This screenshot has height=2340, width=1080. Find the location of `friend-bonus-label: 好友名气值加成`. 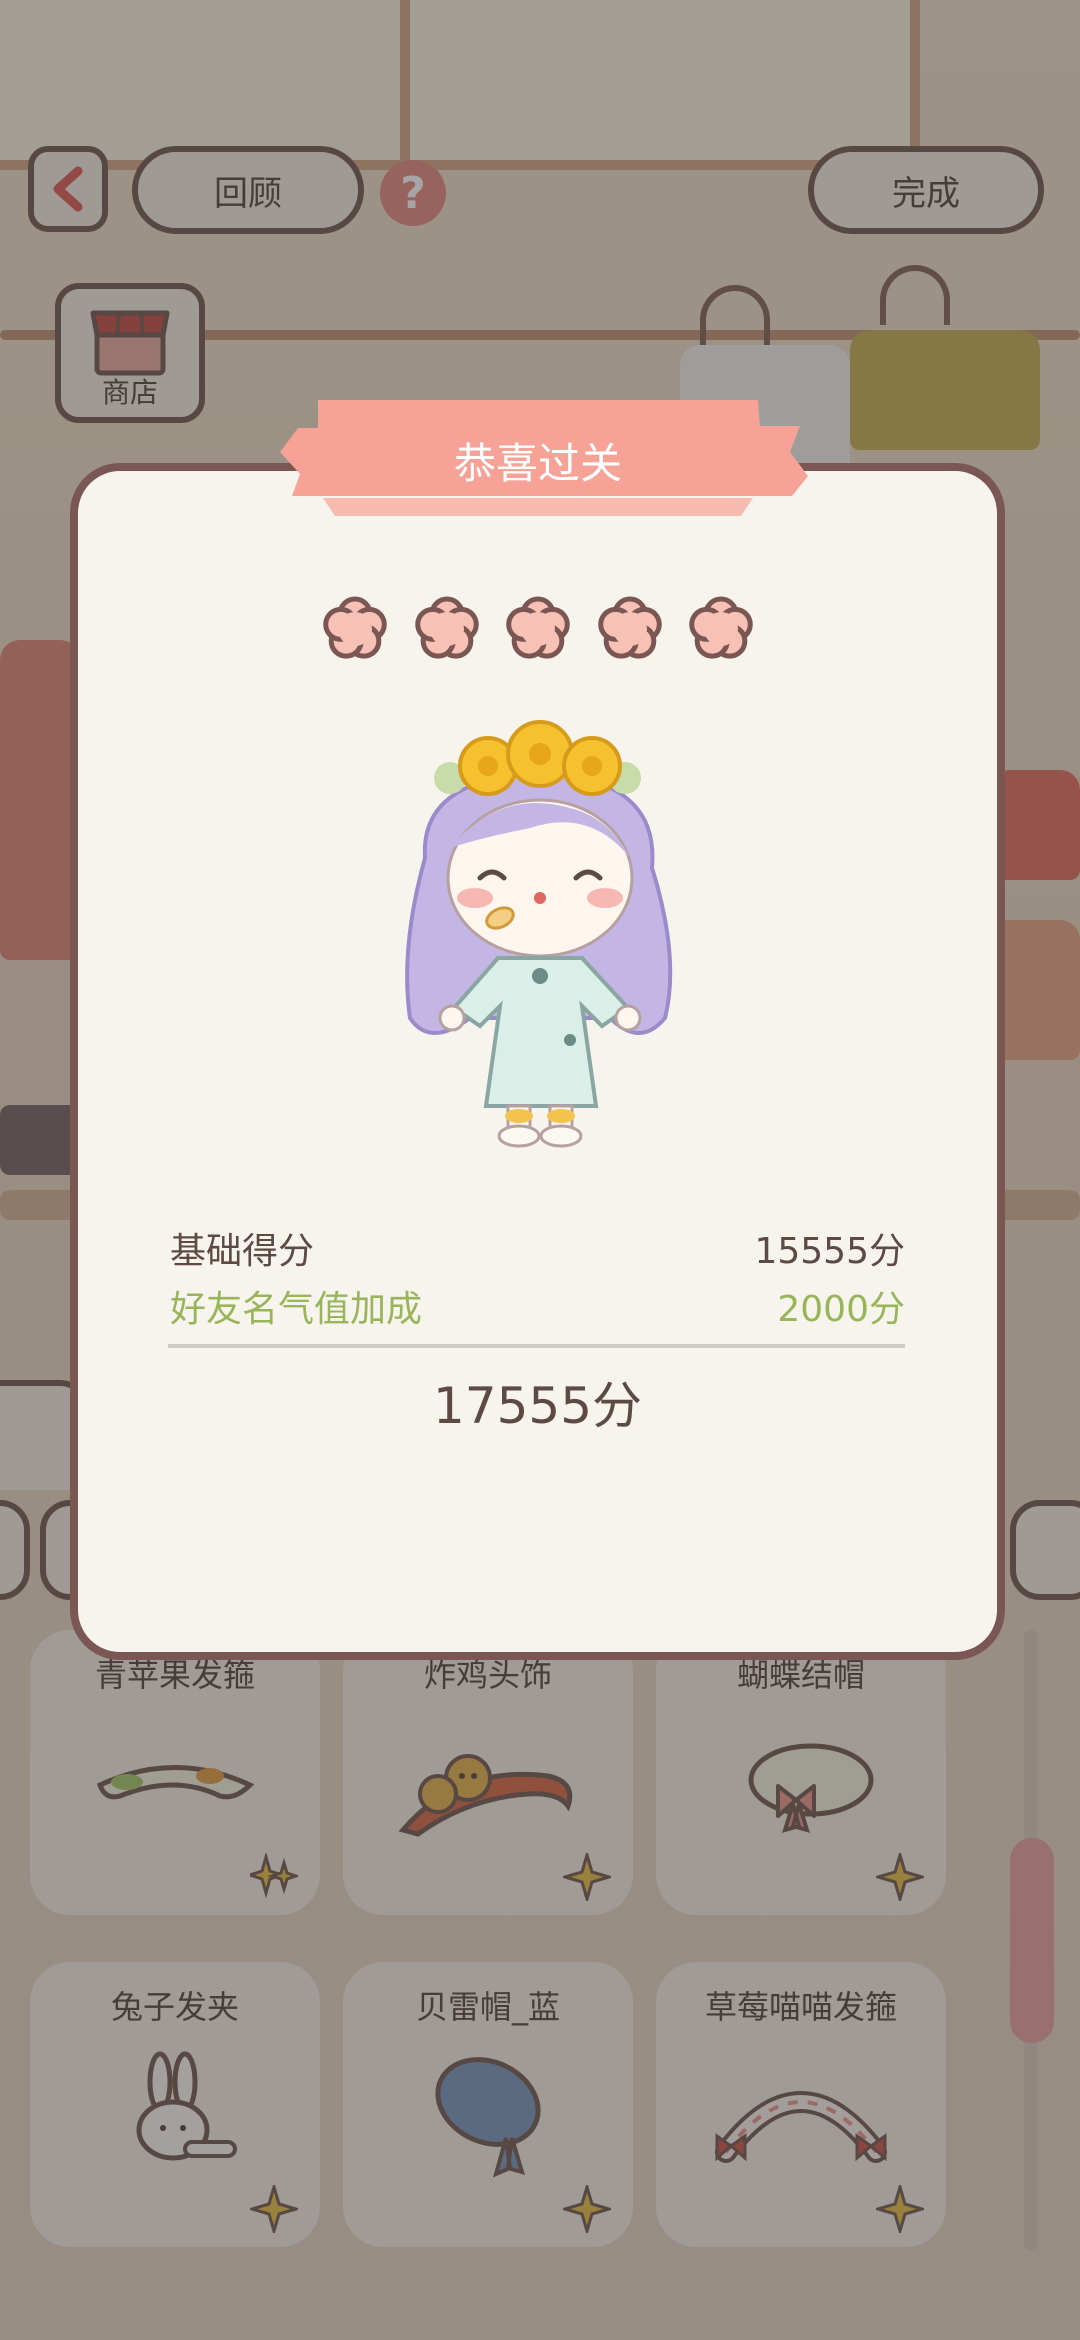

friend-bonus-label: 好友名气值加成 is located at coordinates (296, 1309).